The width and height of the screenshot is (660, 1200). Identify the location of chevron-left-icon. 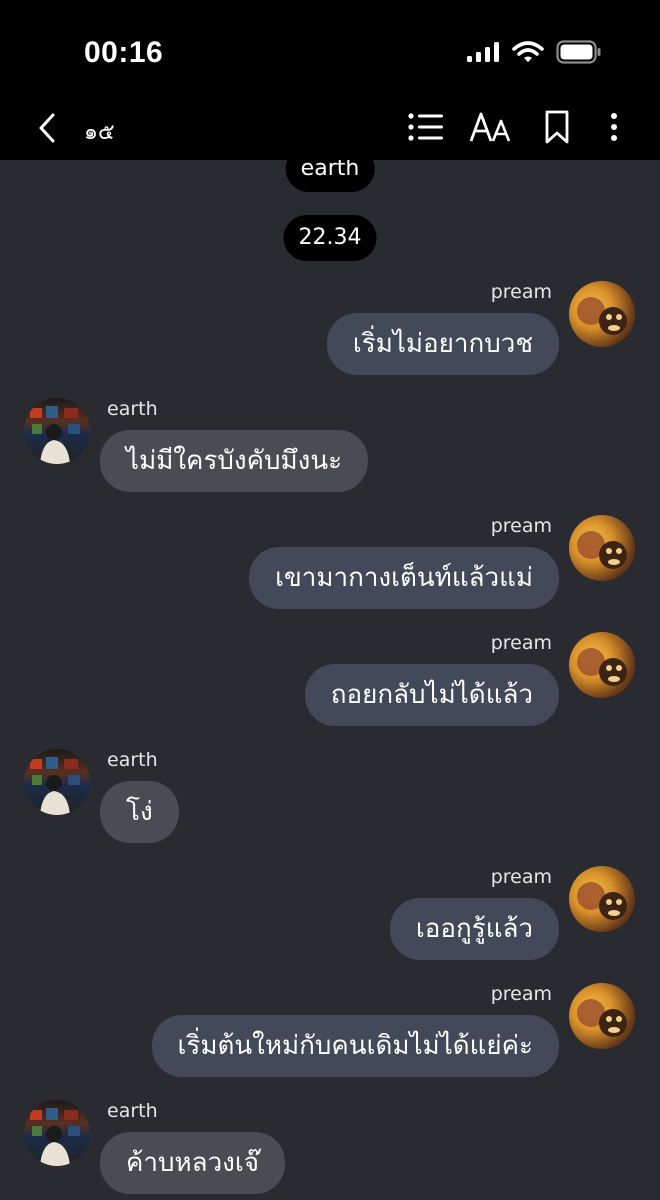
(47, 130).